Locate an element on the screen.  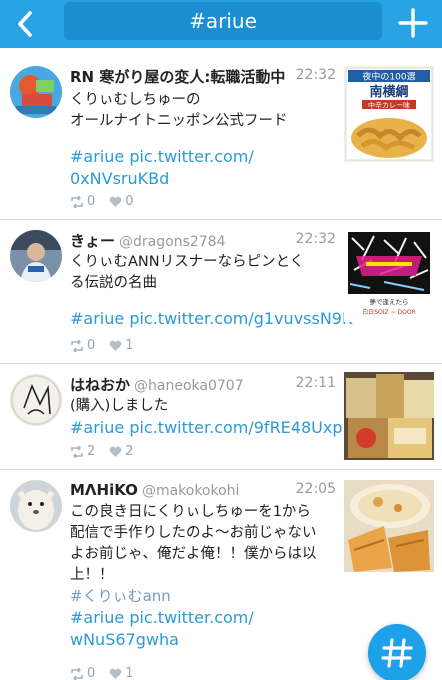
like-count: 2 is located at coordinates (129, 451).